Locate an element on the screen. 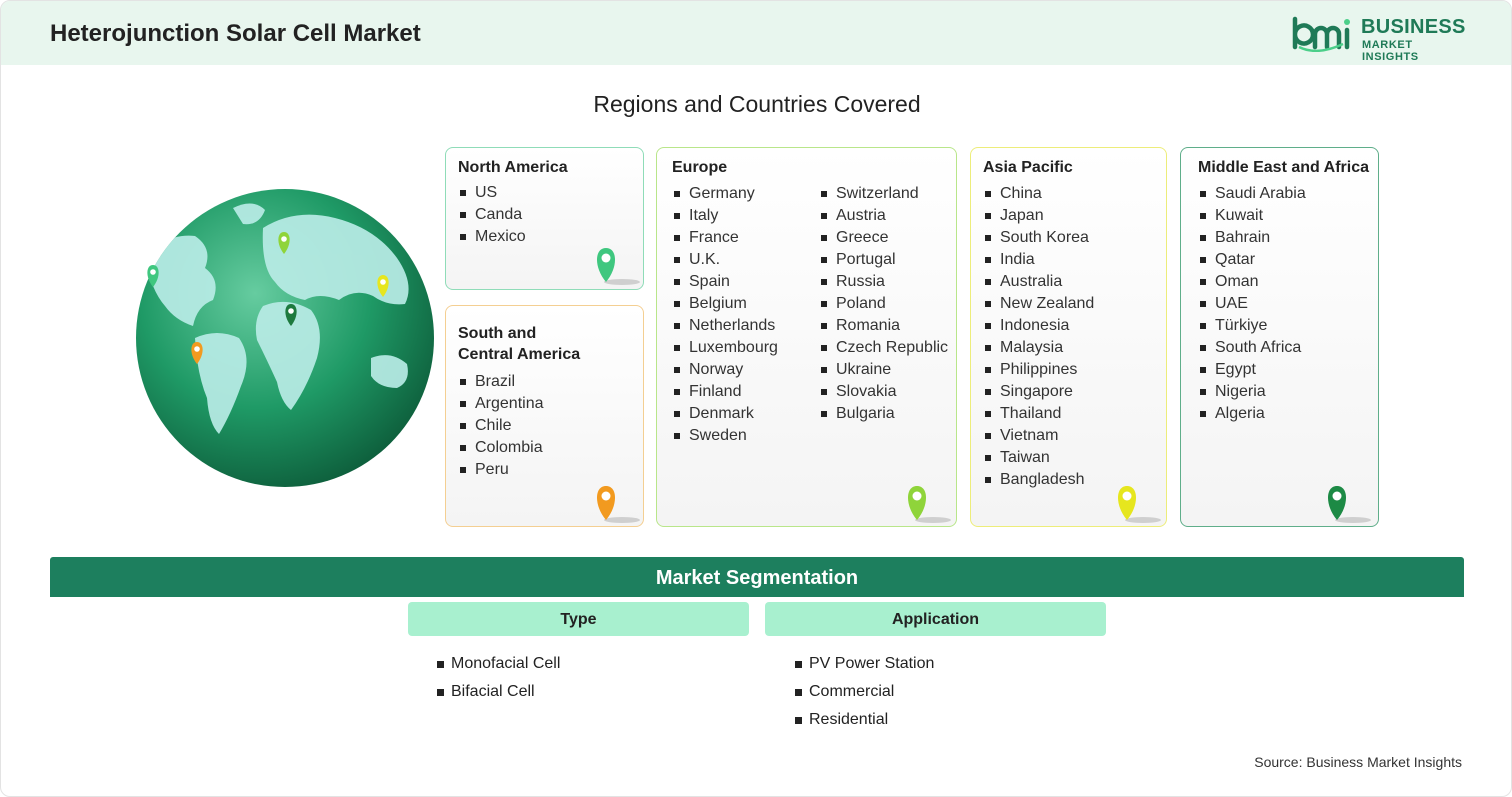 The width and height of the screenshot is (1512, 797). list-item: India is located at coordinates (1038, 260).